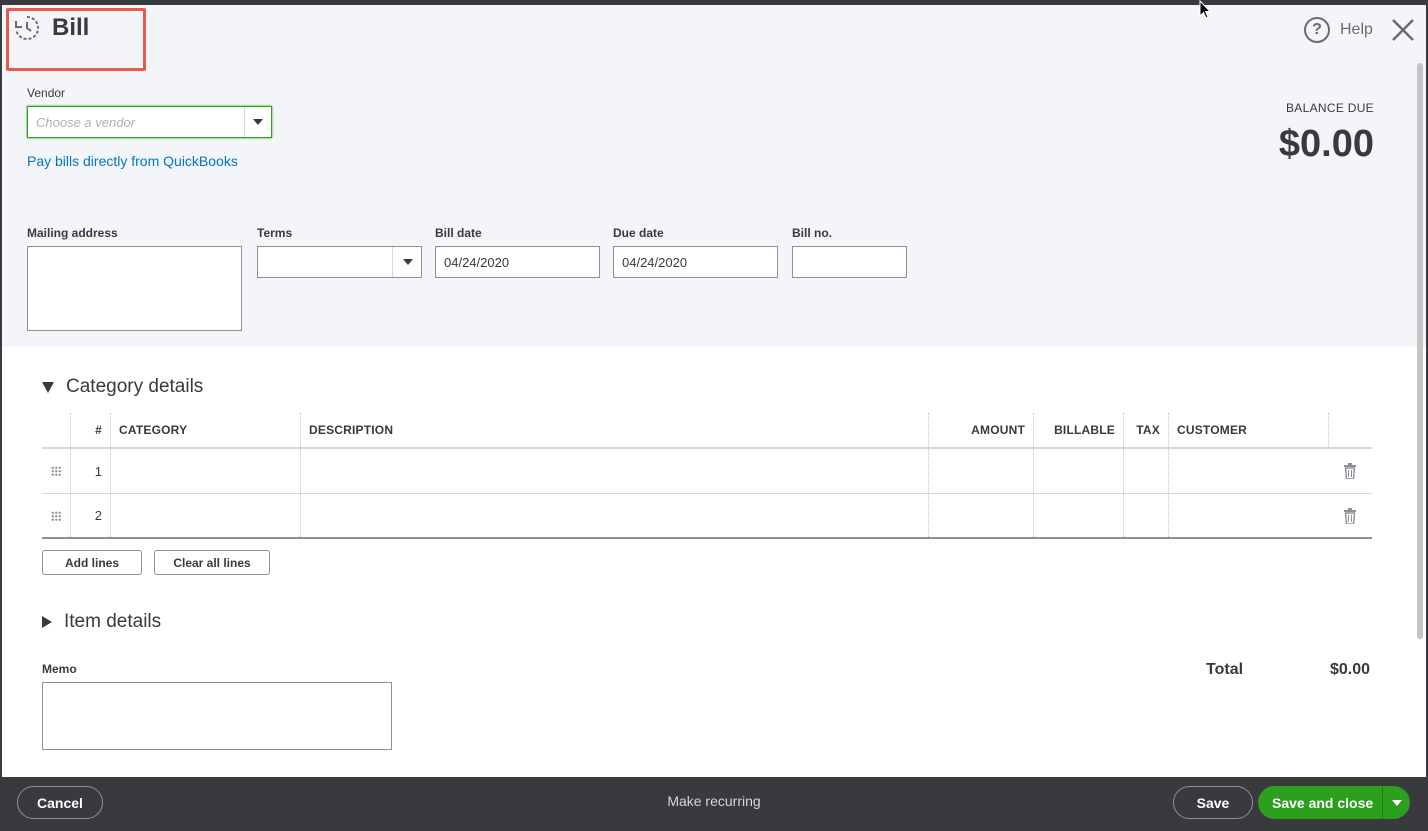 The width and height of the screenshot is (1428, 831). What do you see at coordinates (458, 233) in the screenshot?
I see `bill-date-label: Bill date` at bounding box center [458, 233].